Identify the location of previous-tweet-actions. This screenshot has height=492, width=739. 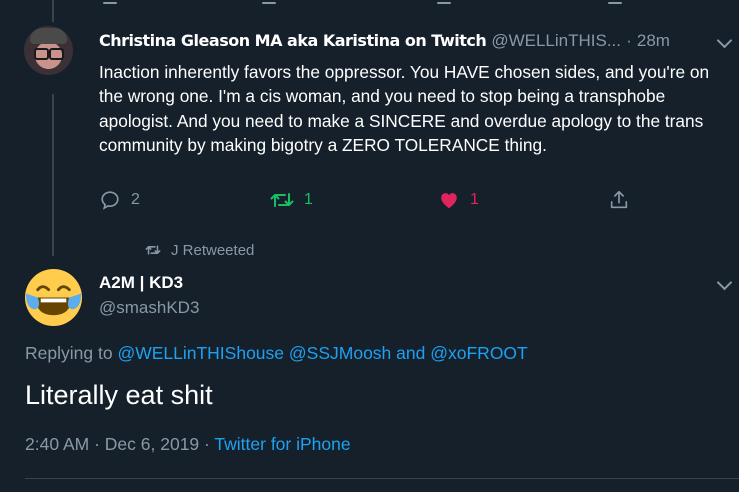
(369, 5).